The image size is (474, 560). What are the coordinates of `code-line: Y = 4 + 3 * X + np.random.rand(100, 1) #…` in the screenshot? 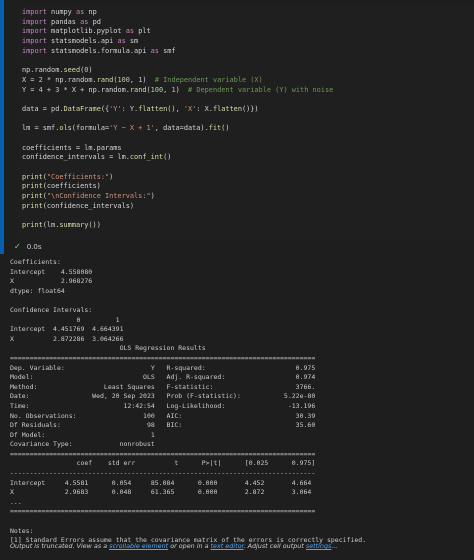 It's located at (177, 91).